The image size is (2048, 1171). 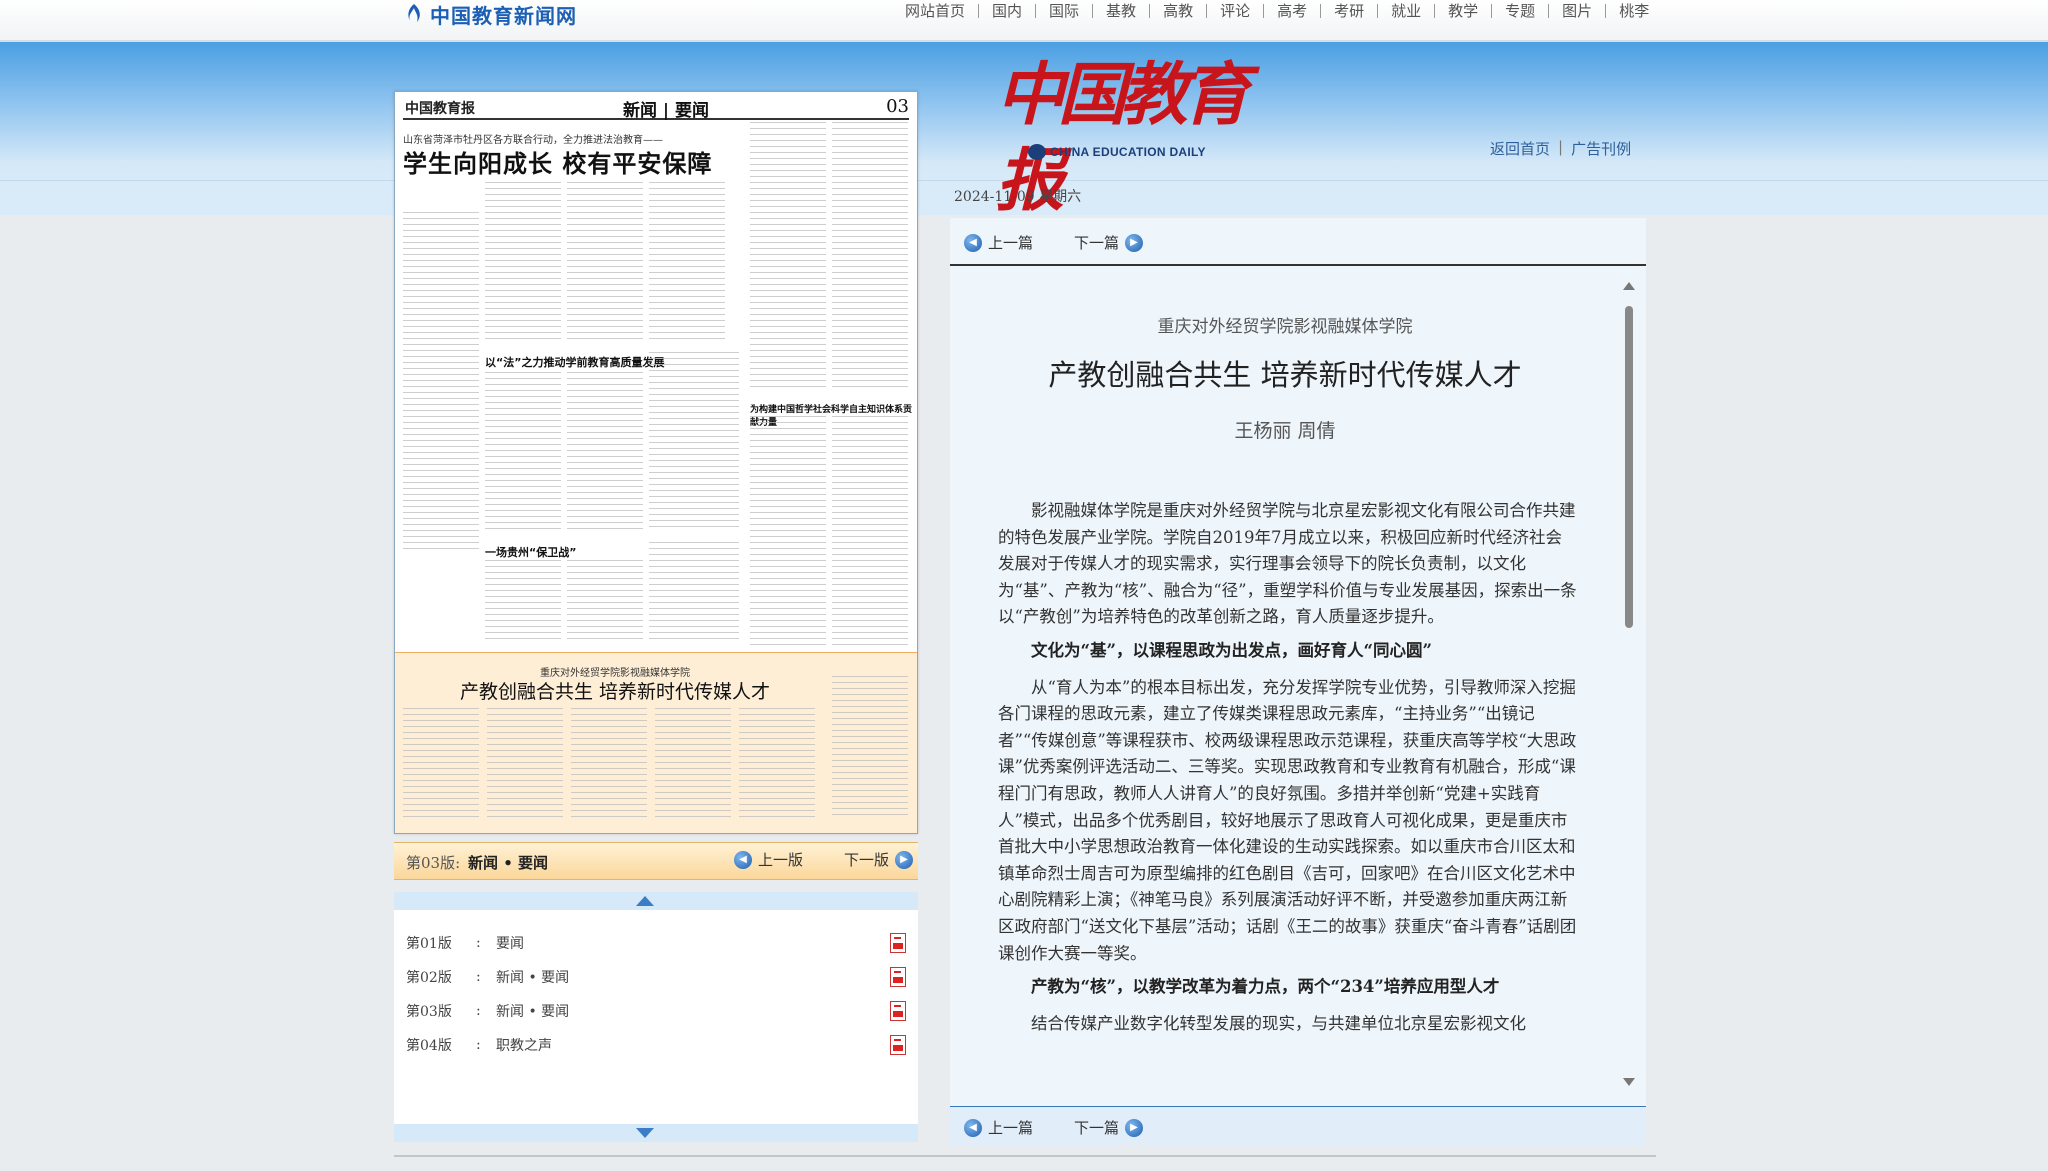 What do you see at coordinates (429, 944) in the screenshot?
I see `page-list-number: 第01版` at bounding box center [429, 944].